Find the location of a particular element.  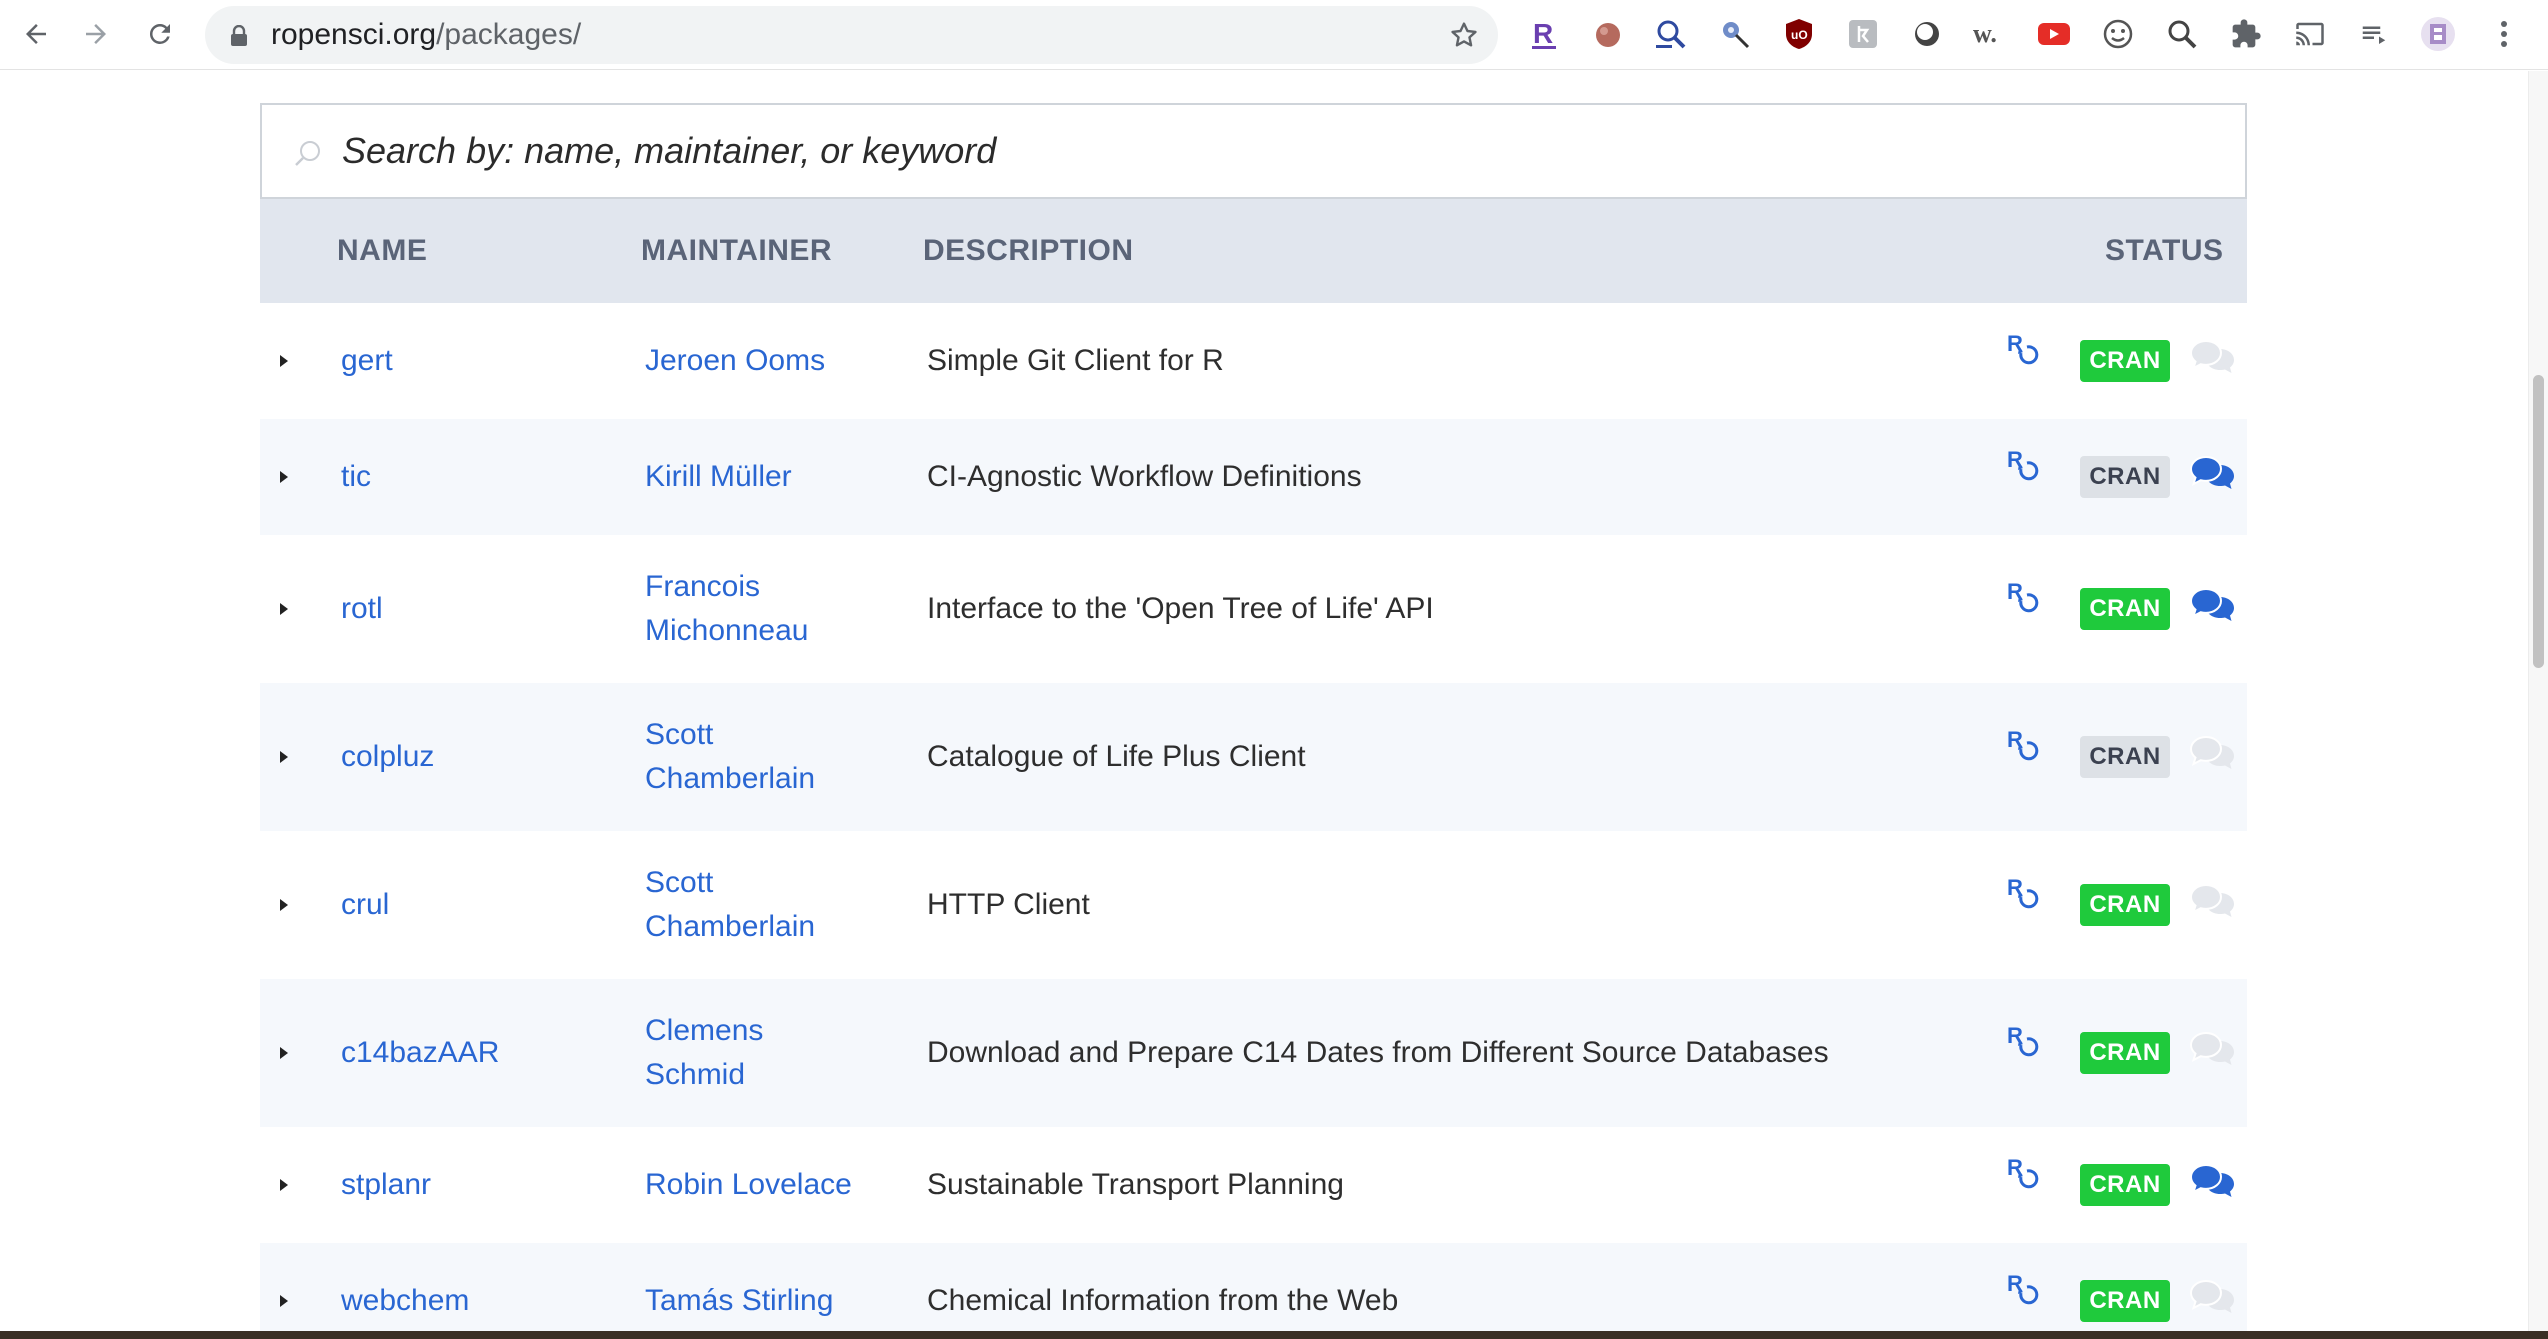

search-extension-icon is located at coordinates (2182, 34).